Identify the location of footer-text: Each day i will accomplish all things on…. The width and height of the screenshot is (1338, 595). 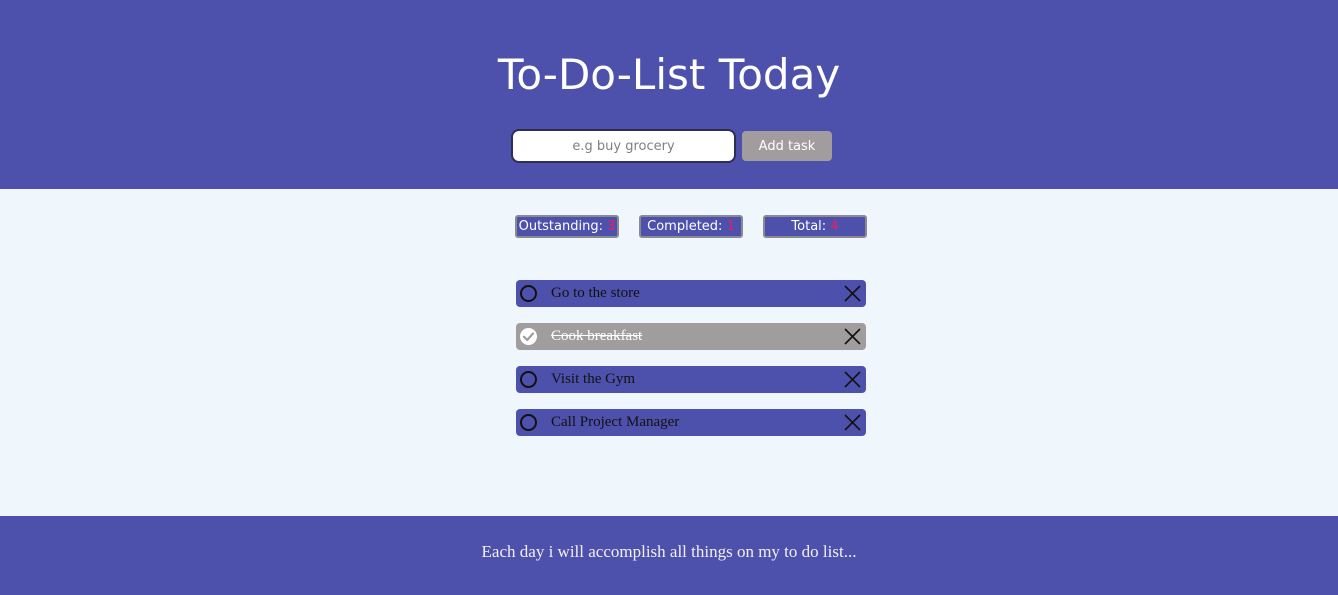
(669, 551).